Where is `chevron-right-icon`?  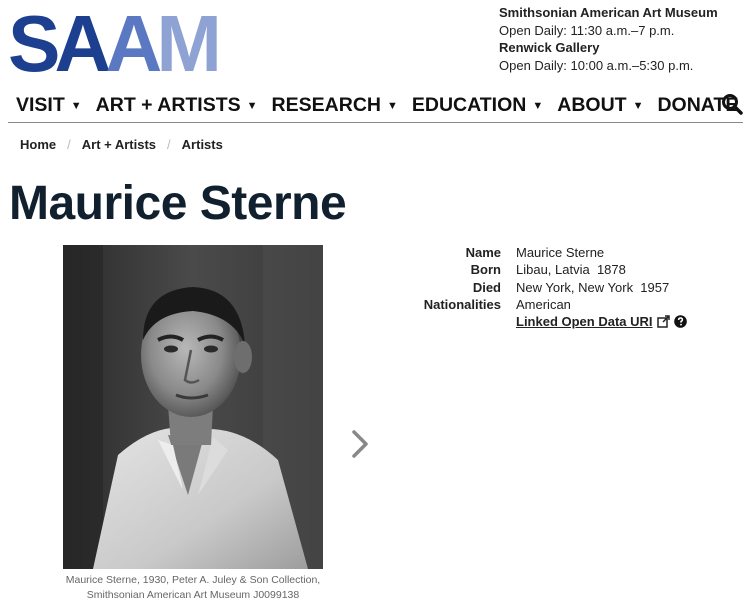
chevron-right-icon is located at coordinates (360, 444).